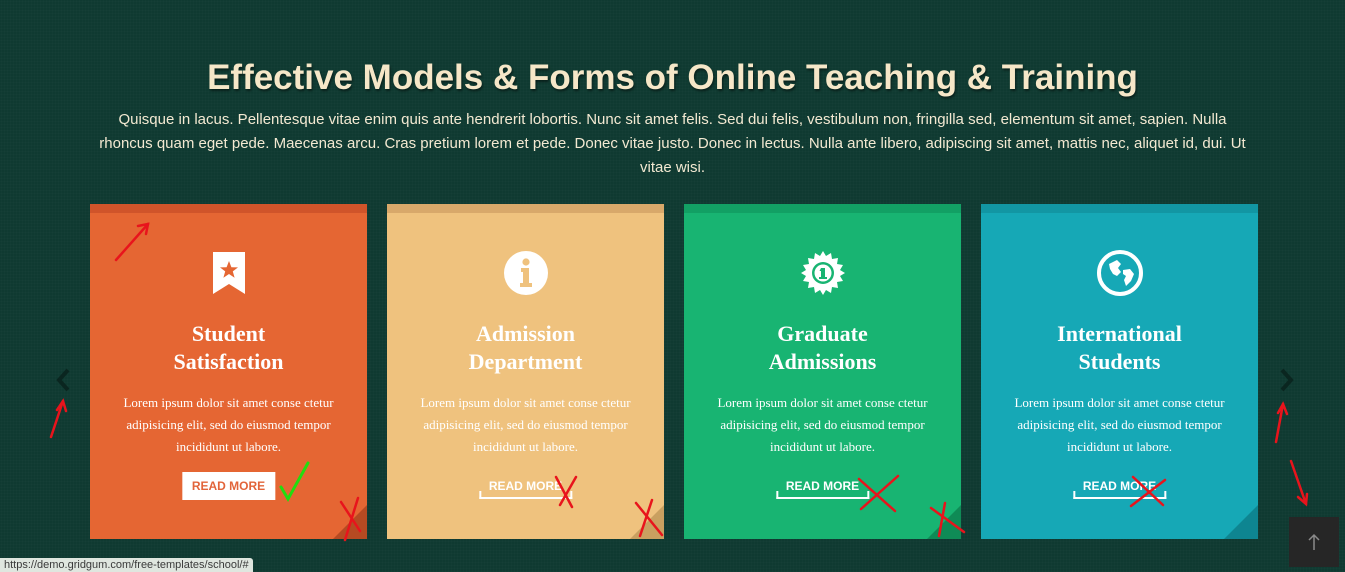 The image size is (1345, 572). What do you see at coordinates (822, 348) in the screenshot?
I see `card-title: Graduate Admissions` at bounding box center [822, 348].